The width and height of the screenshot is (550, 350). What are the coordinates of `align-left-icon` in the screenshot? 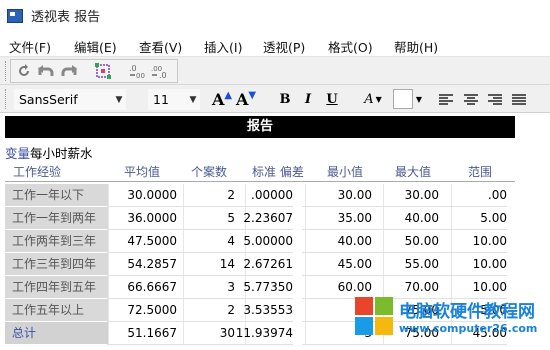 It's located at (446, 99).